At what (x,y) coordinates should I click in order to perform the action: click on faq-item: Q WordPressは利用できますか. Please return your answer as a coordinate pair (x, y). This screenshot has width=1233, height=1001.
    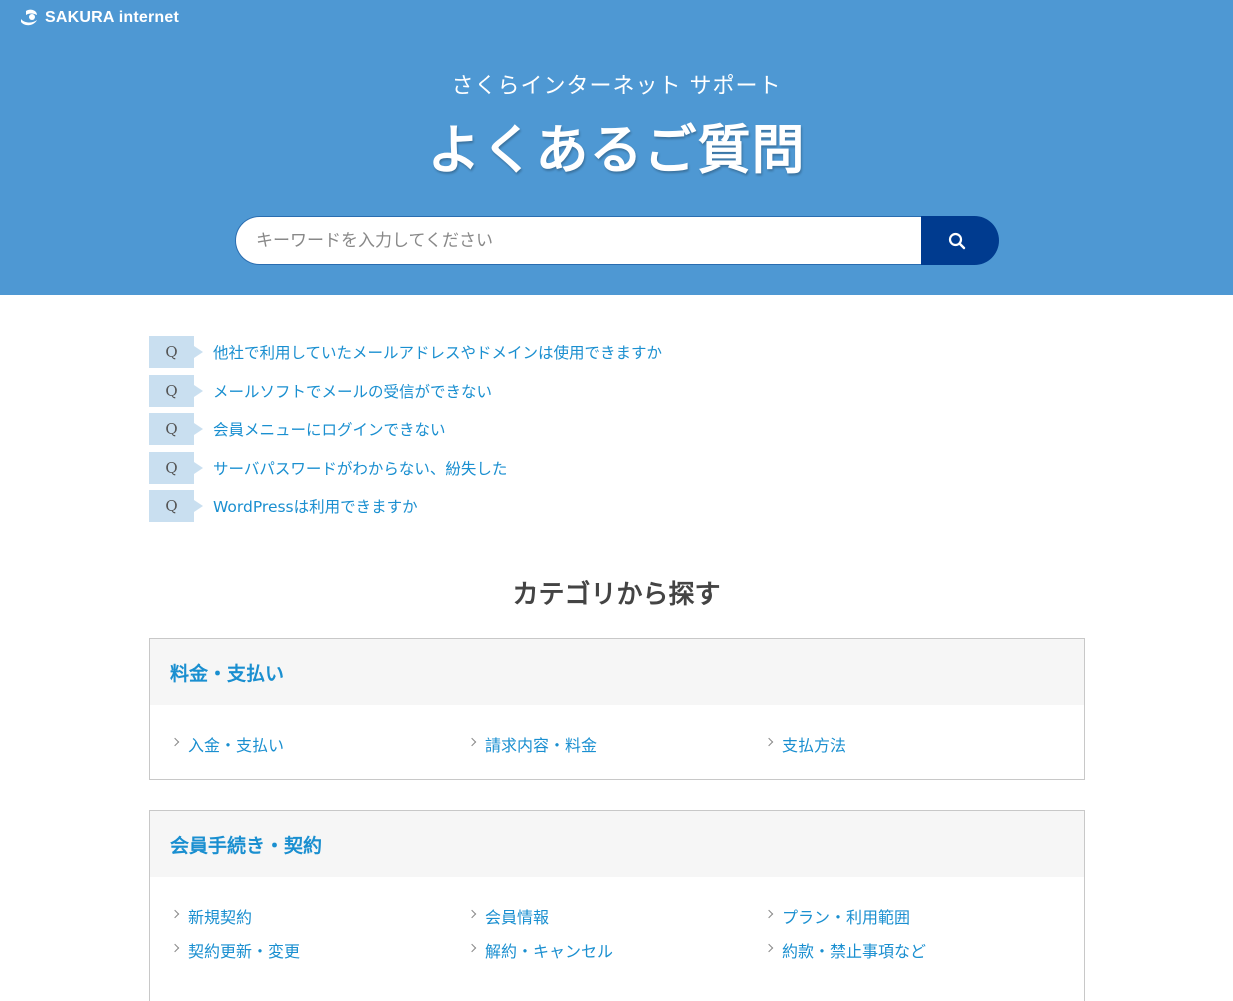
    Looking at the image, I should click on (405, 506).